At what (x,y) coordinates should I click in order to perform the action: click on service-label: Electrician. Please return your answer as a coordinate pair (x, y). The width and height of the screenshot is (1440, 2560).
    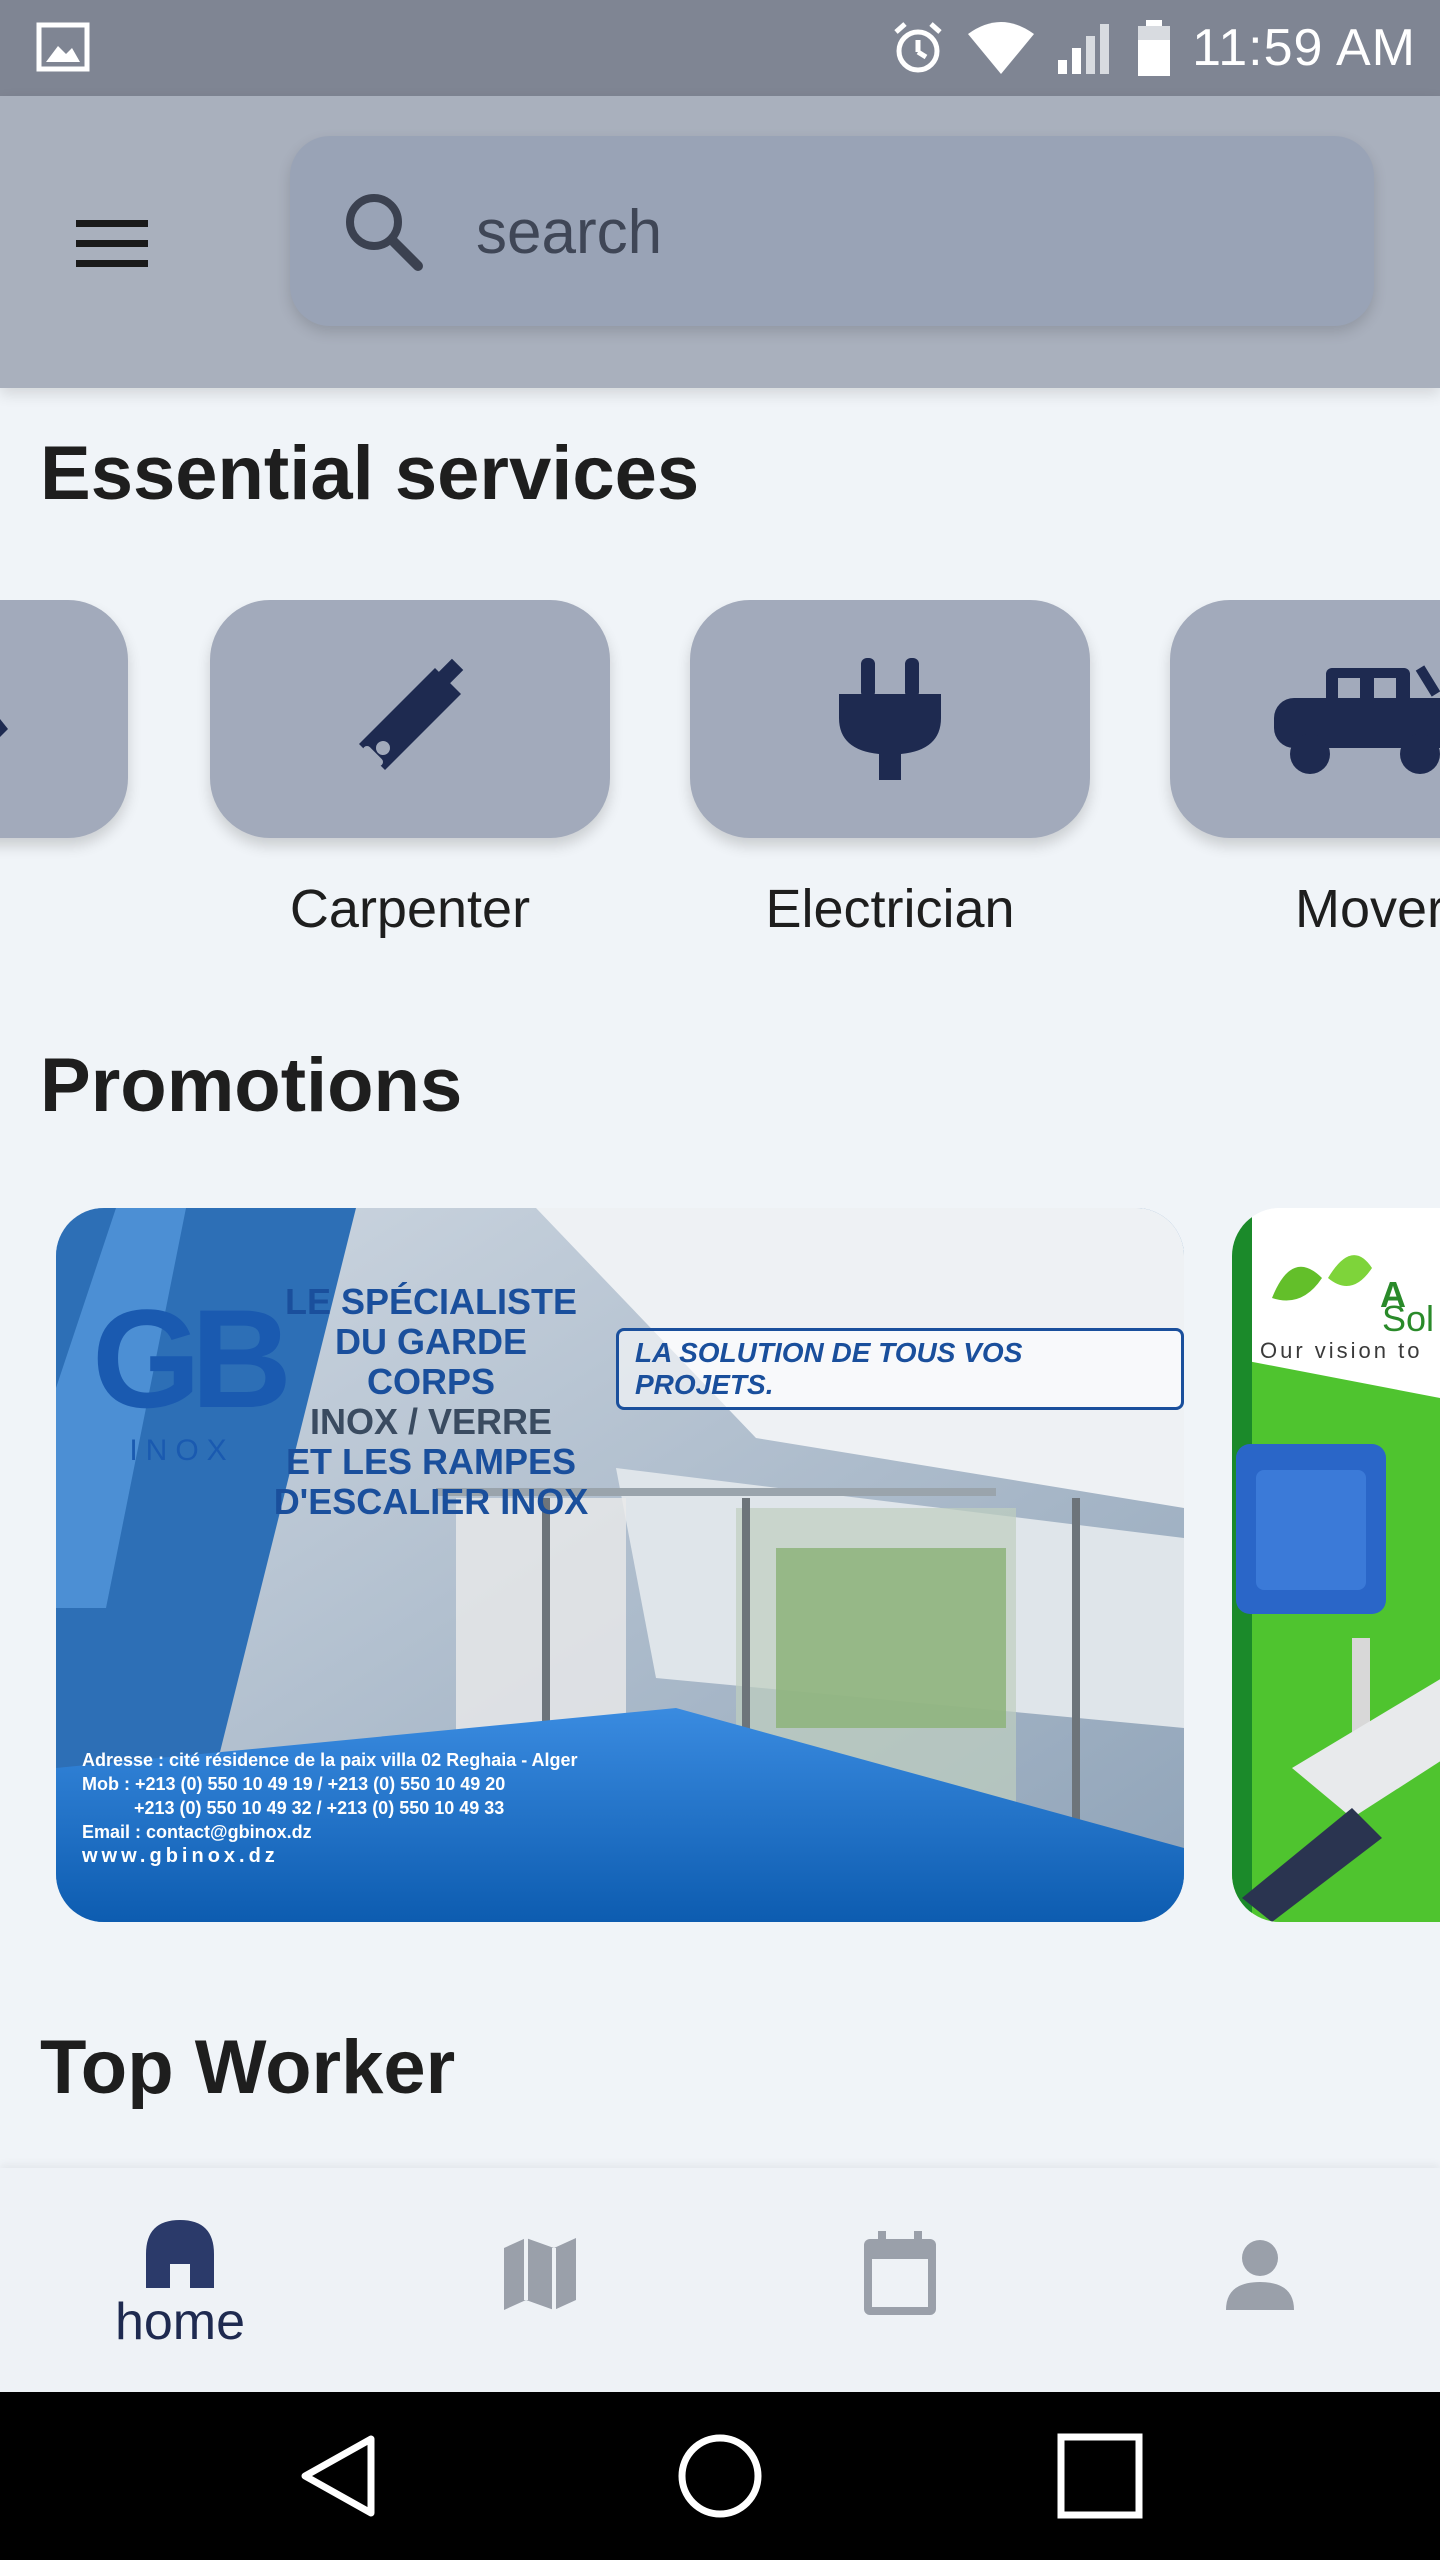
    Looking at the image, I should click on (890, 909).